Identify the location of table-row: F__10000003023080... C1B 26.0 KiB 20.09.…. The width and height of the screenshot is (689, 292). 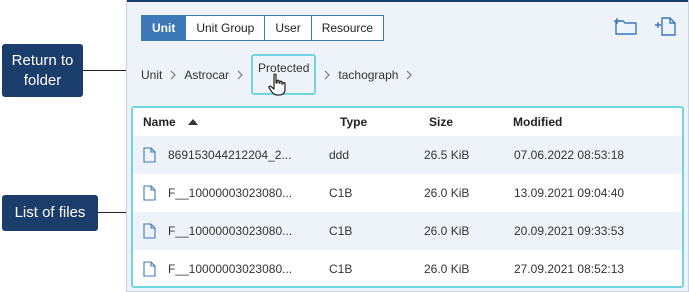
(407, 231).